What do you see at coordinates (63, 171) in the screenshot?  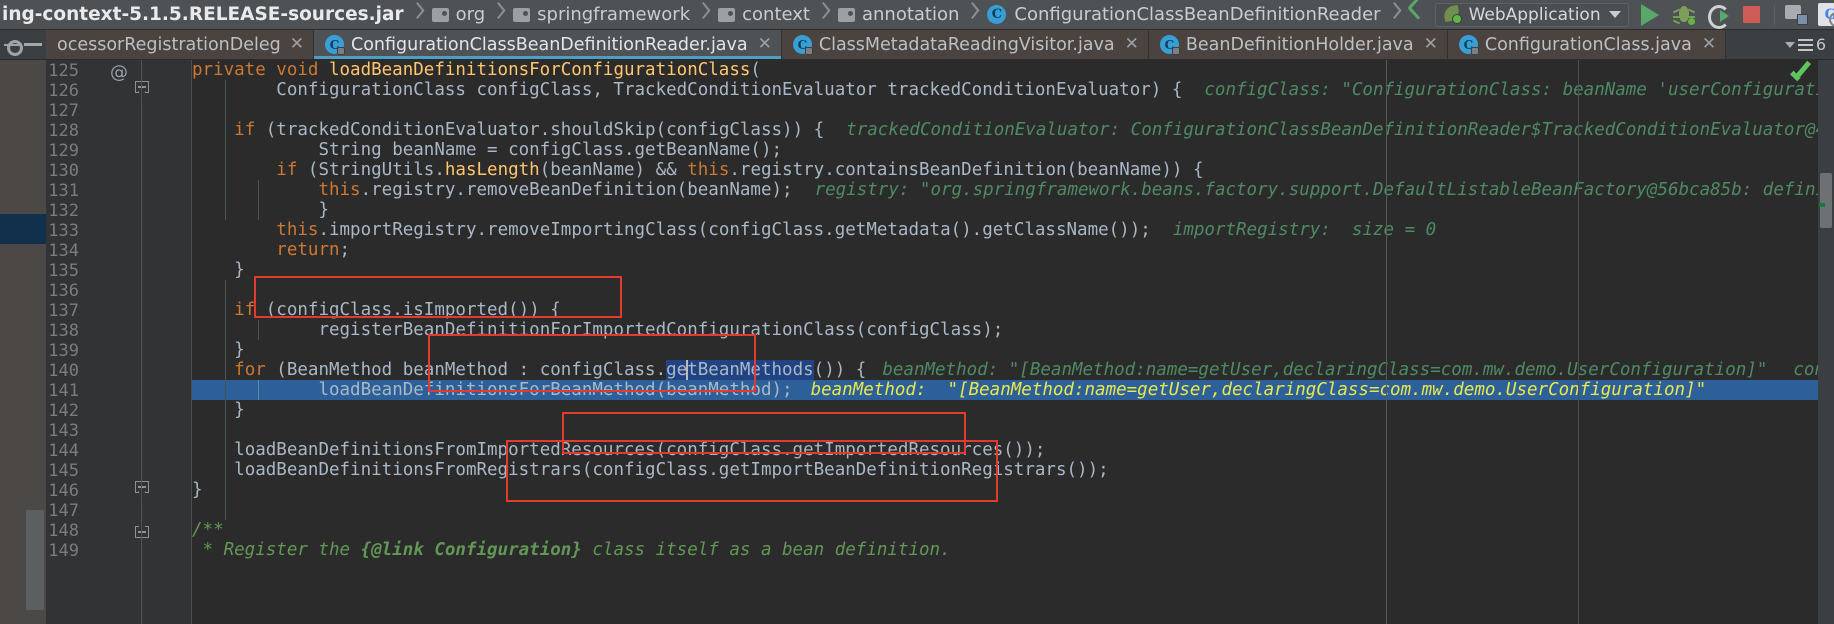 I see `line-number: 130` at bounding box center [63, 171].